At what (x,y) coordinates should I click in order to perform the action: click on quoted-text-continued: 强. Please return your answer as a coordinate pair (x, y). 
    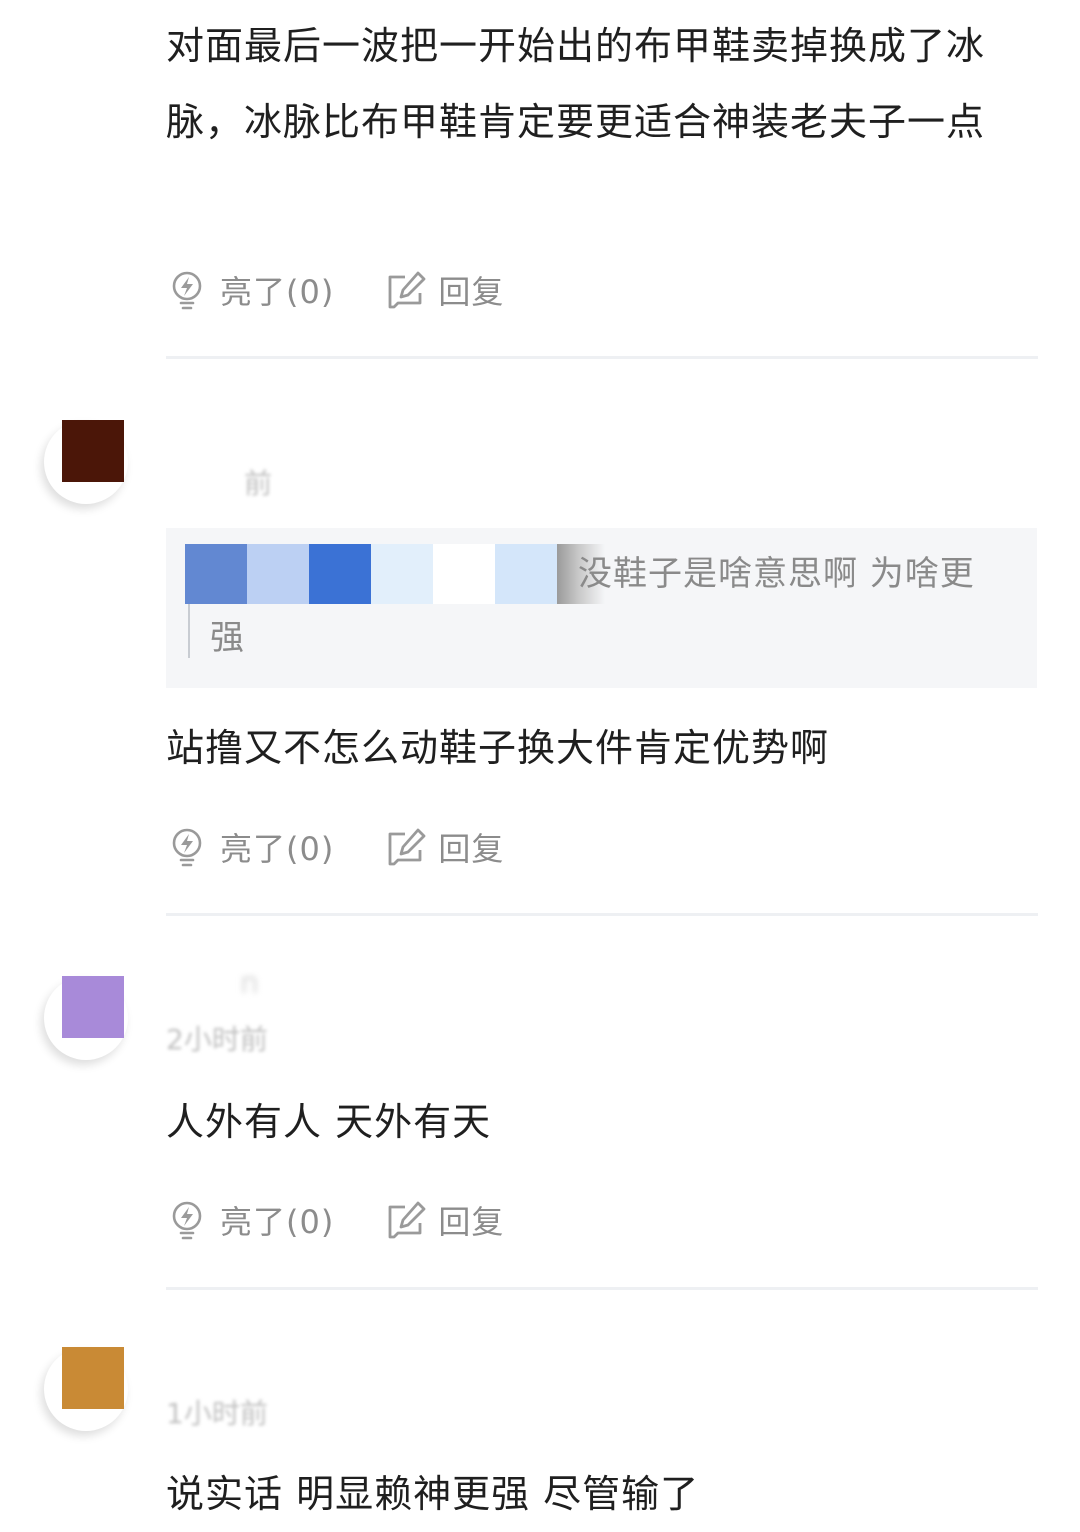
    Looking at the image, I should click on (227, 638).